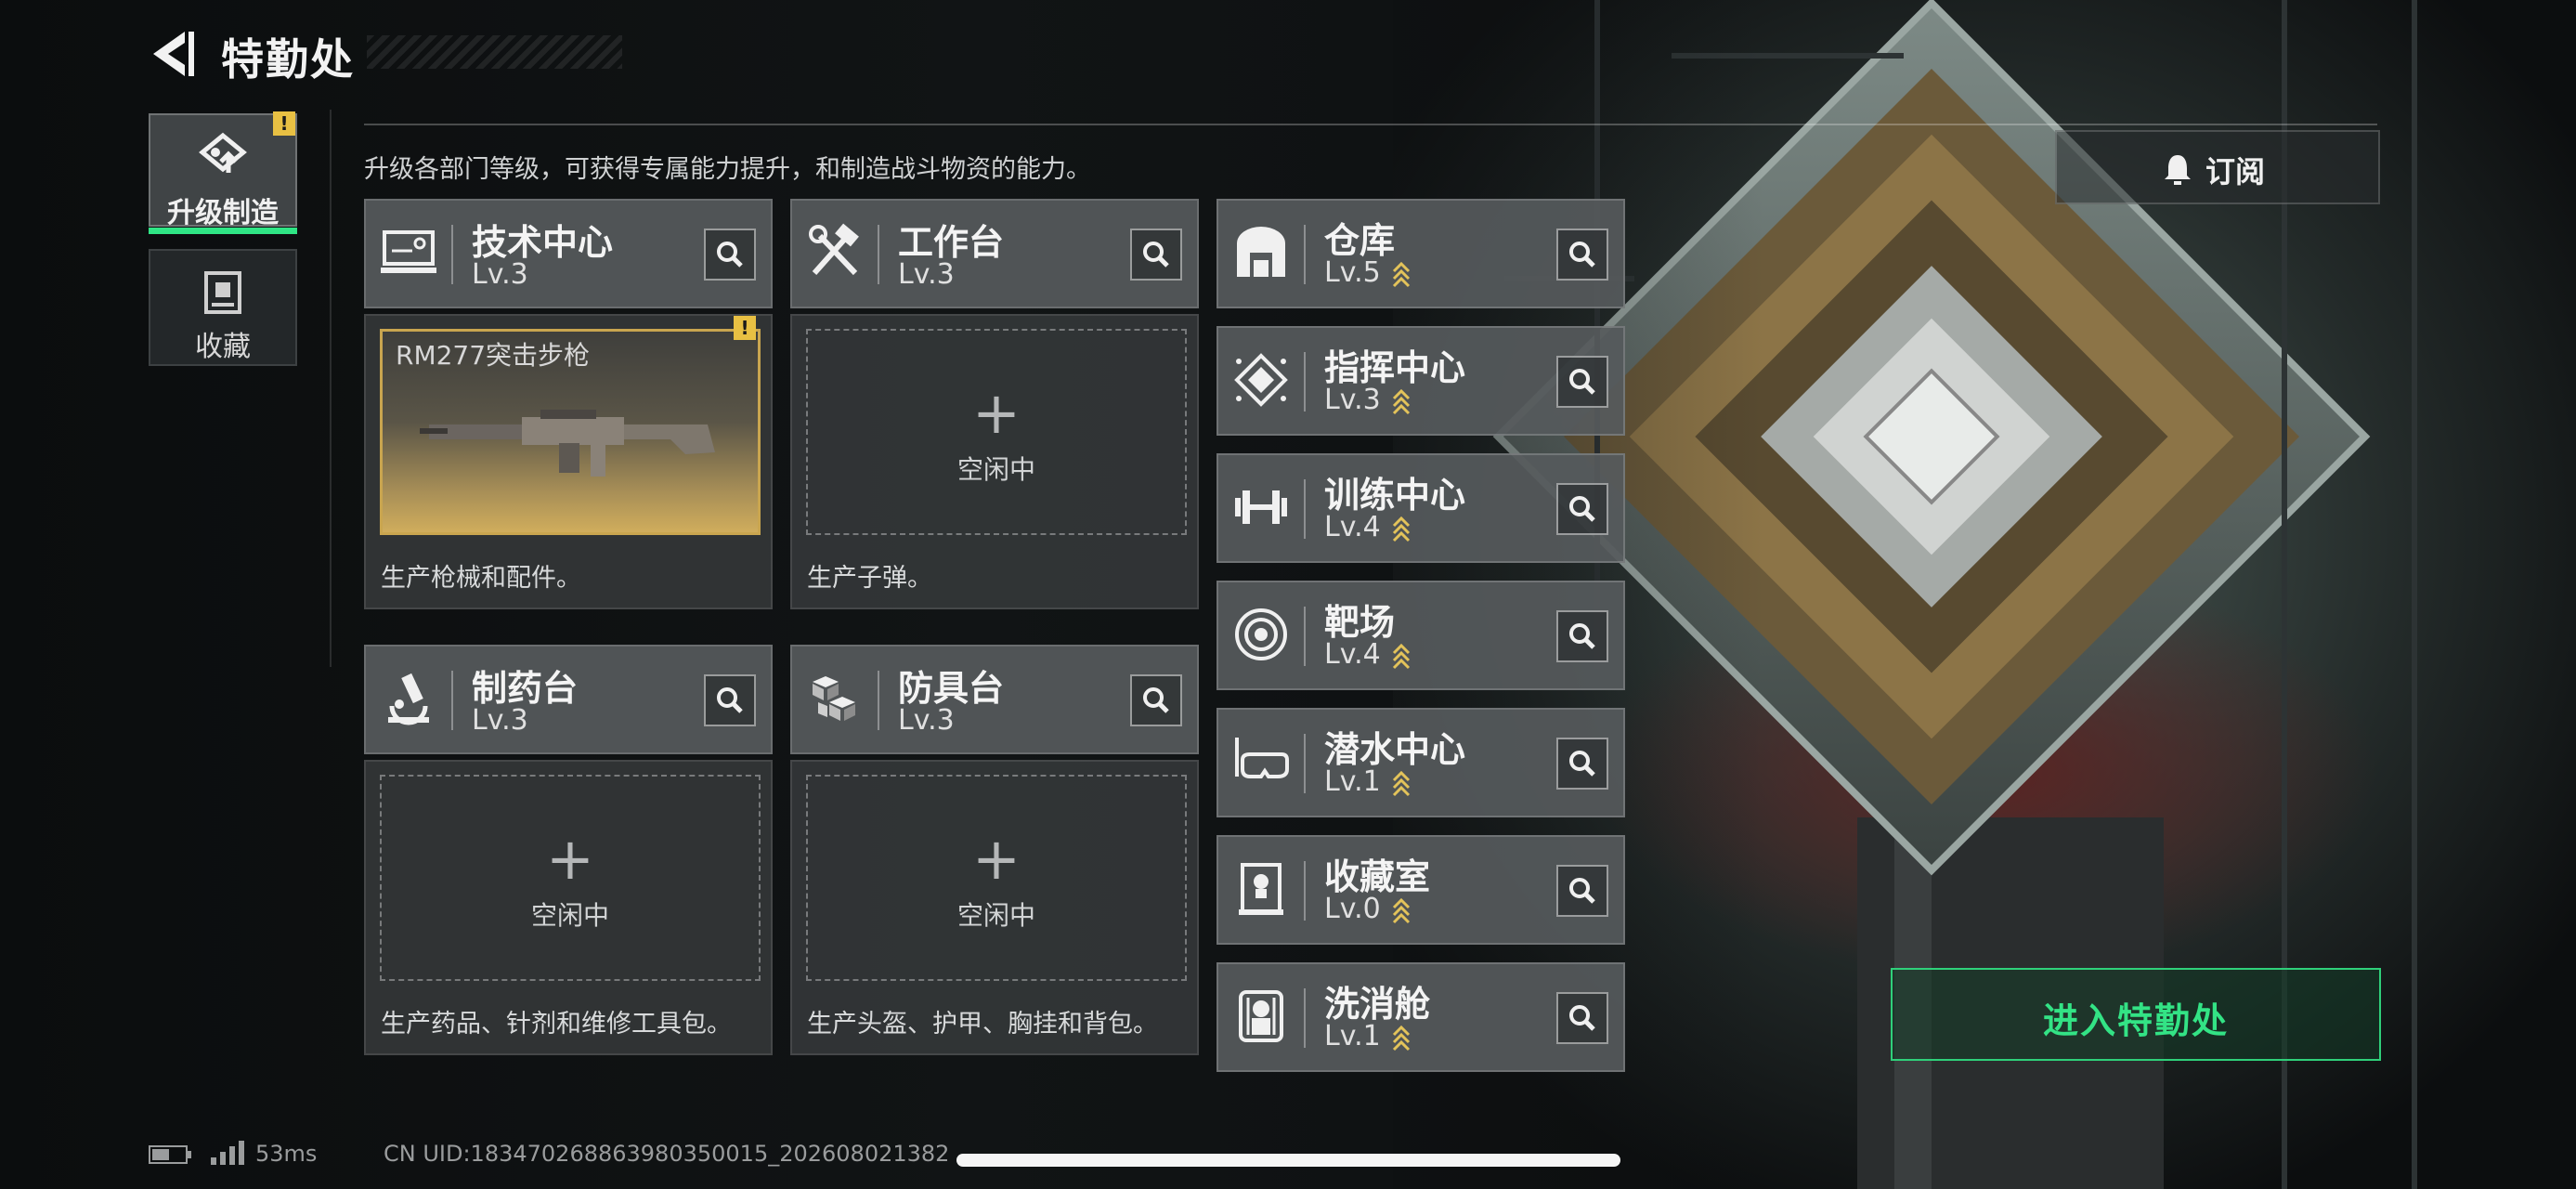 The image size is (2576, 1189). I want to click on station-name: 工作台, so click(952, 243).